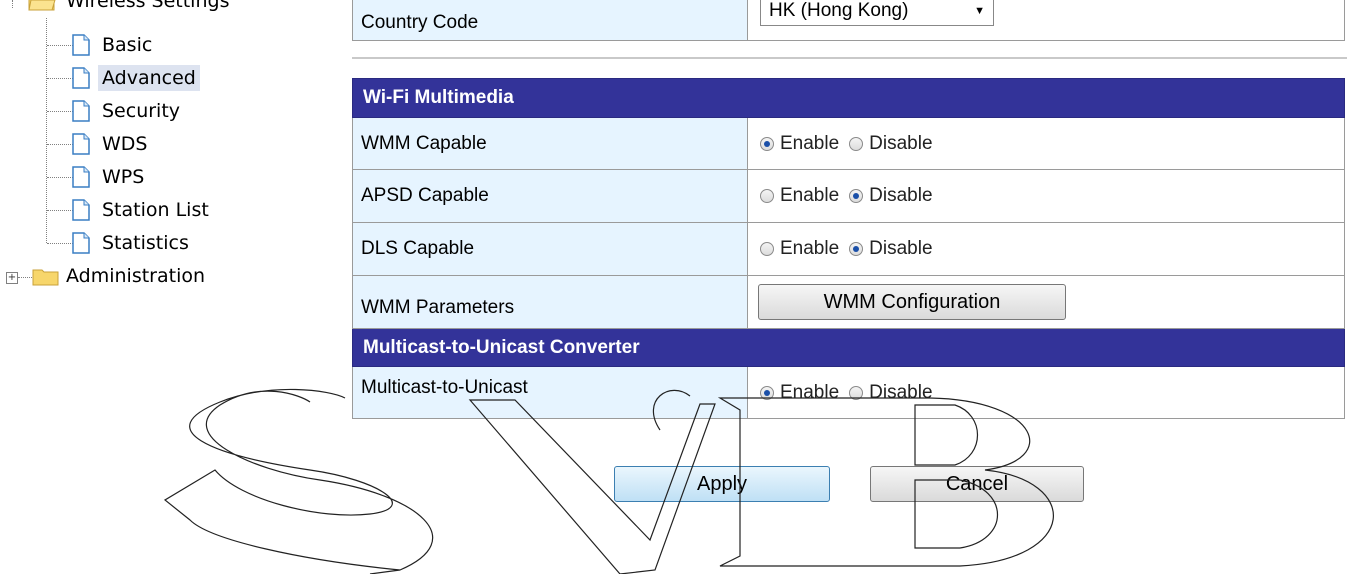 Image resolution: width=1347 pixels, height=574 pixels. I want to click on section-divider, so click(849, 58).